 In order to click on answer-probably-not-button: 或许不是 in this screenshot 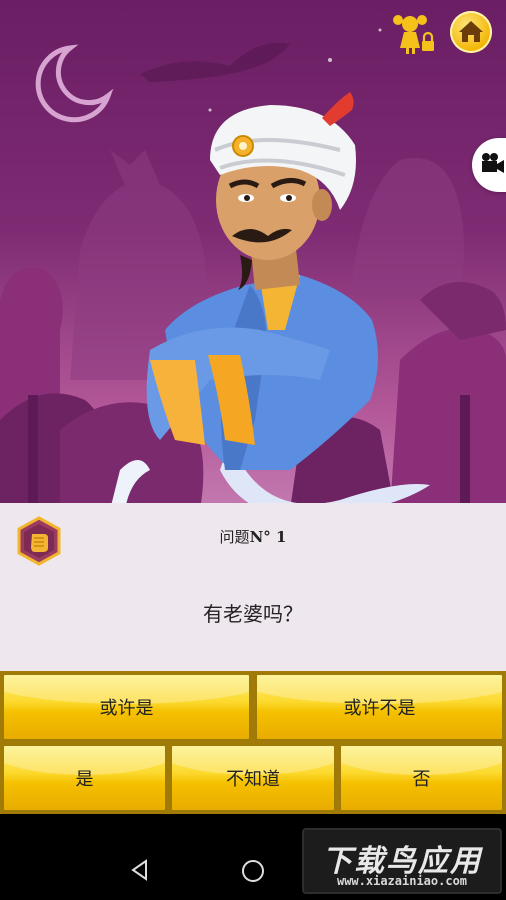, I will do `click(379, 707)`.